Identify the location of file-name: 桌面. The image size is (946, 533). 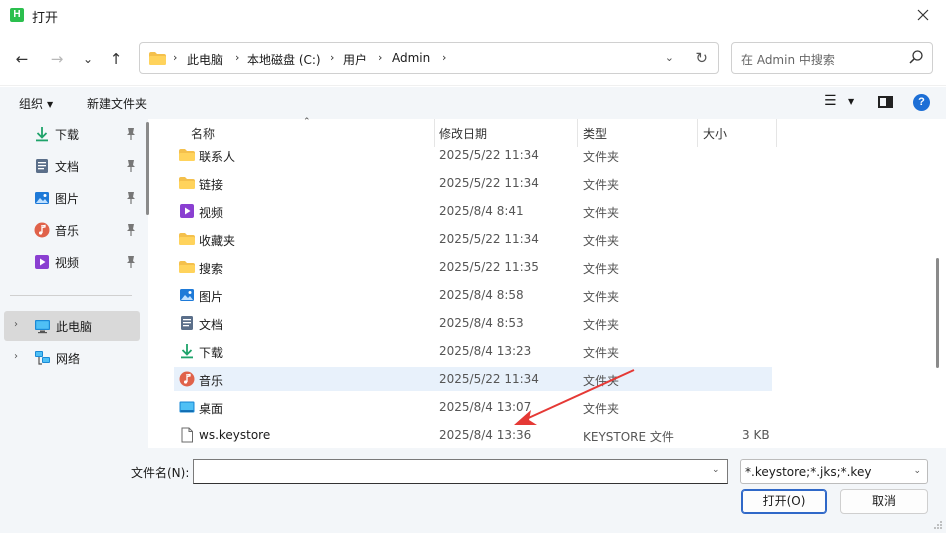
(211, 409).